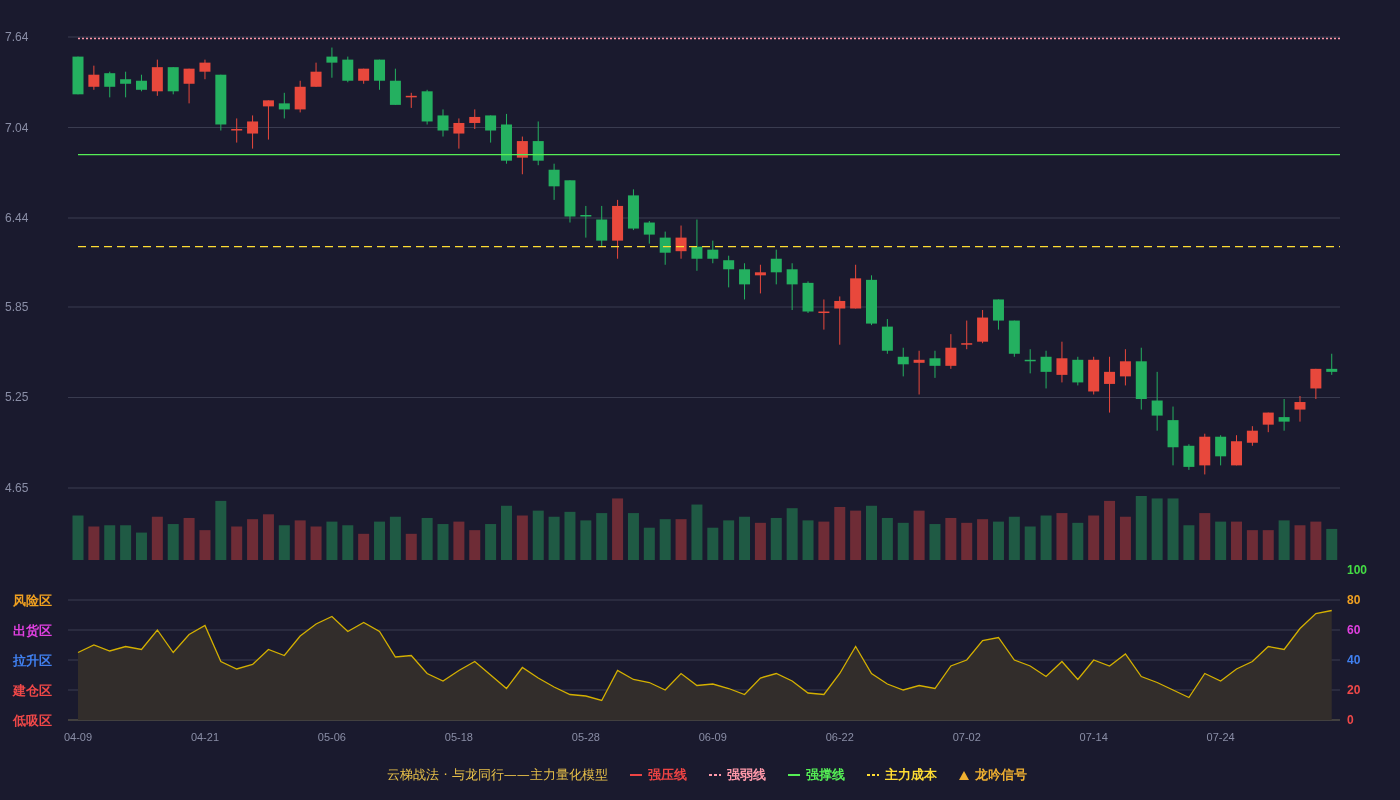  Describe the element at coordinates (1350, 720) in the screenshot. I see `axis-label: 0` at that location.